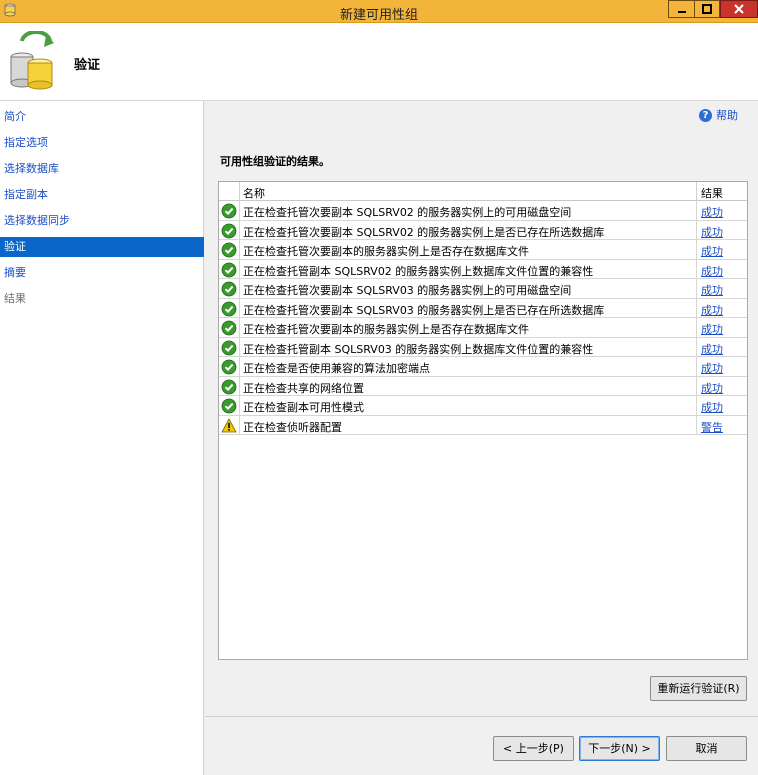 The width and height of the screenshot is (758, 775). I want to click on help-link: ? 帮助, so click(718, 115).